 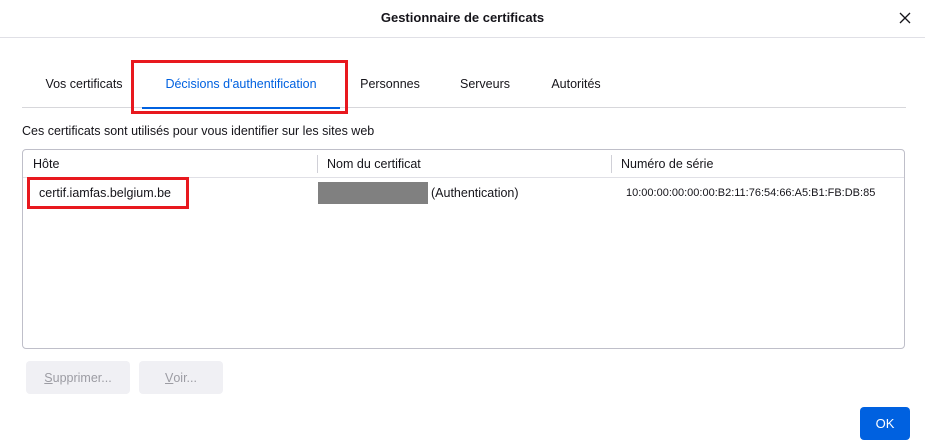 What do you see at coordinates (885, 423) in the screenshot?
I see `ok-button: OK` at bounding box center [885, 423].